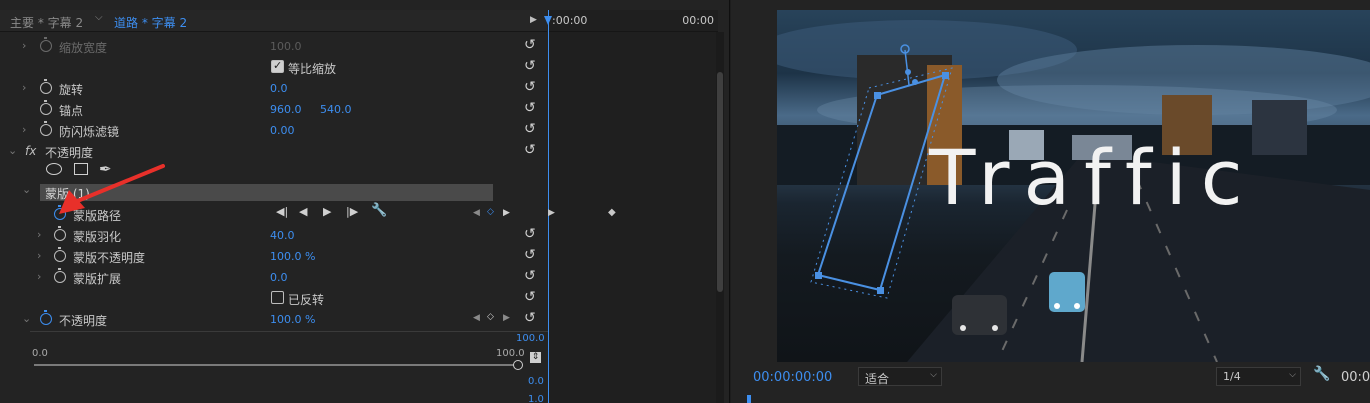 The height and width of the screenshot is (403, 1370). What do you see at coordinates (286, 109) in the screenshot?
I see `anchor-x-value: 960.0` at bounding box center [286, 109].